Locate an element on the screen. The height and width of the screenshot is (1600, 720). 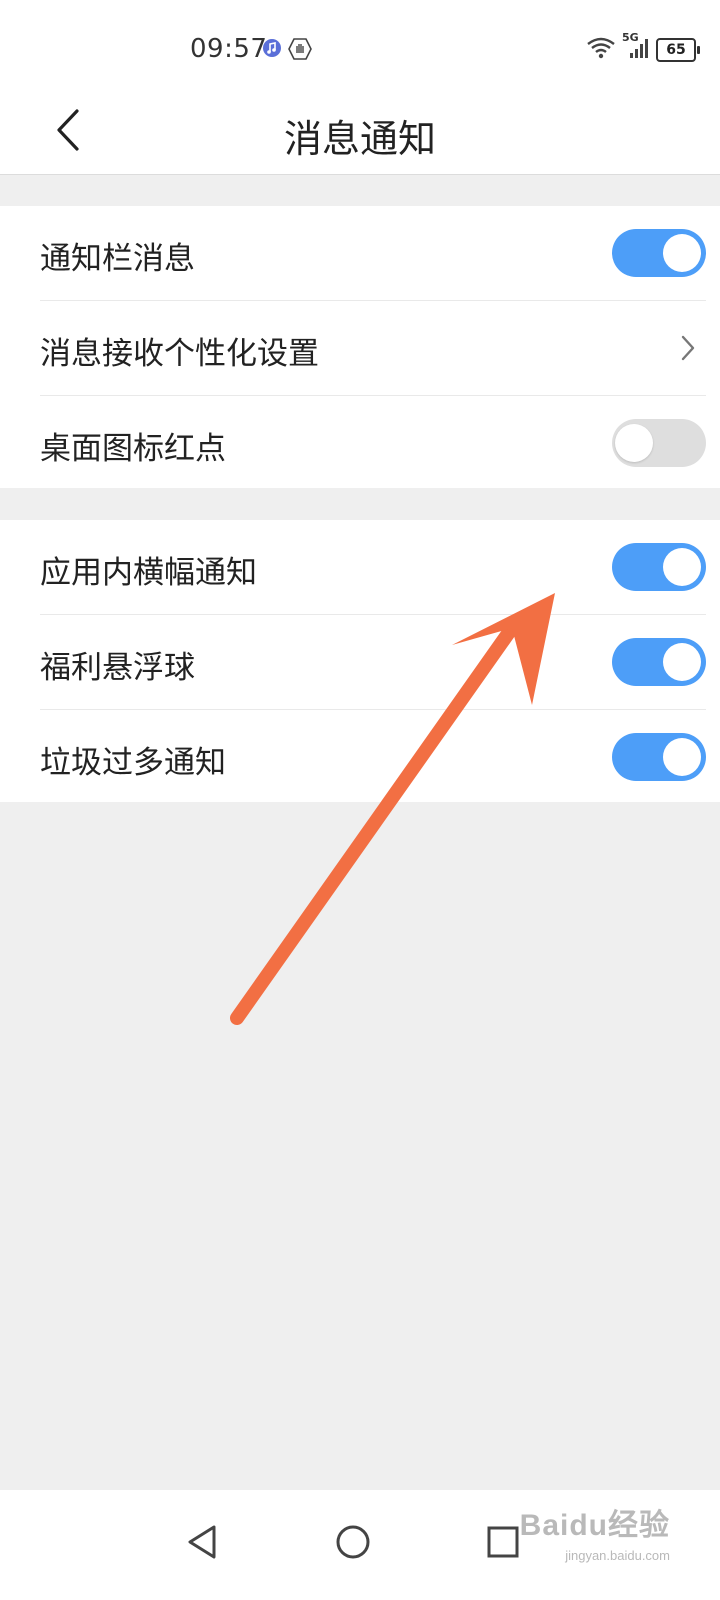
baidu-watermark: Baidu经验 jingyan.baidu.com is located at coordinates (595, 1531).